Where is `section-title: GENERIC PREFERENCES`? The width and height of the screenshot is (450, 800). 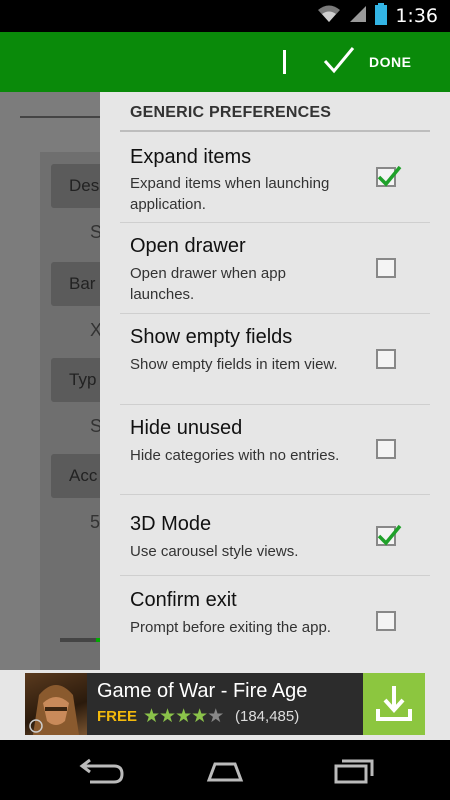
section-title: GENERIC PREFERENCES is located at coordinates (231, 112).